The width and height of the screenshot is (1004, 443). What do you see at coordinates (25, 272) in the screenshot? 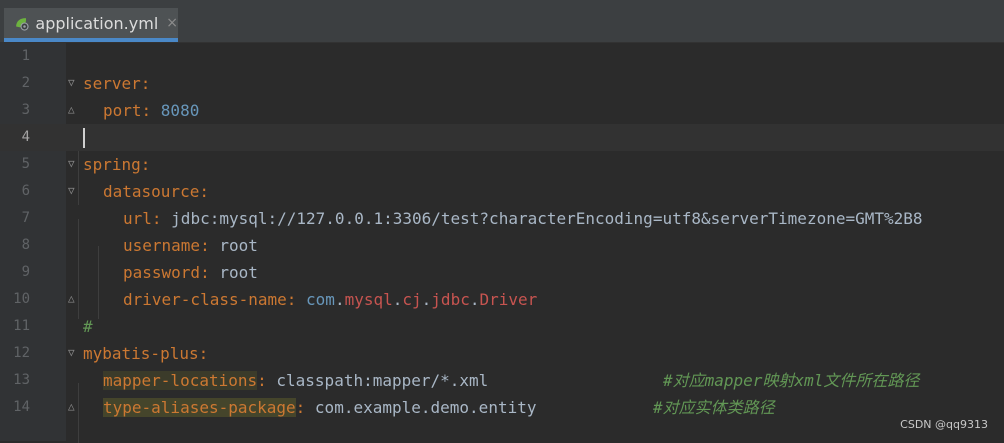
I see `line-number: 9` at bounding box center [25, 272].